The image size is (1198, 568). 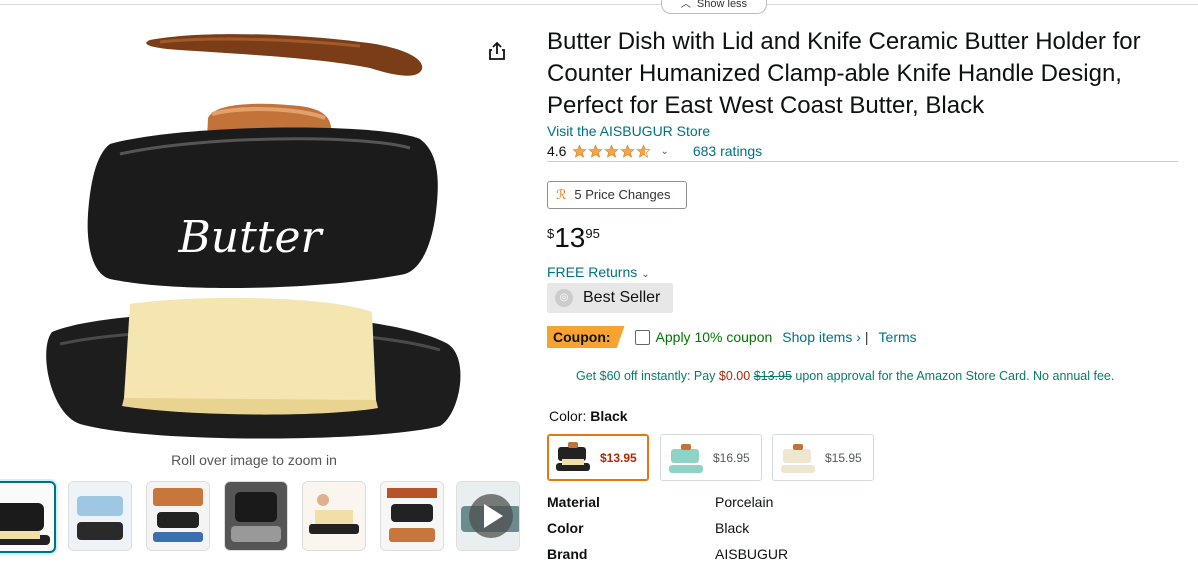 What do you see at coordinates (648, 528) in the screenshot?
I see `spec-row: Color Black` at bounding box center [648, 528].